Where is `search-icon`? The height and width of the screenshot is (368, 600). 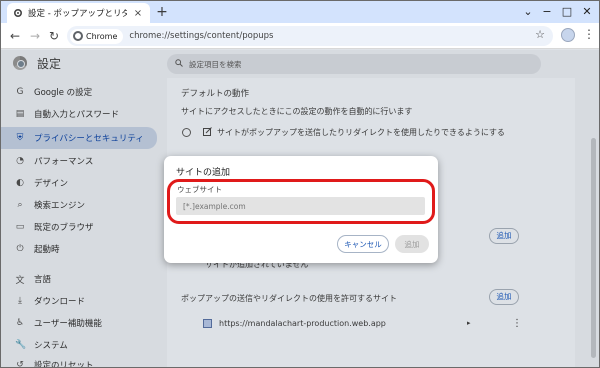
search-icon is located at coordinates (179, 64).